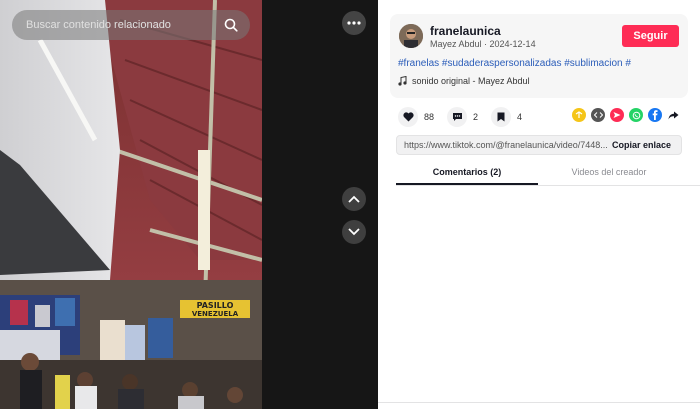  What do you see at coordinates (673, 115) in the screenshot?
I see `share-arrow-icon` at bounding box center [673, 115].